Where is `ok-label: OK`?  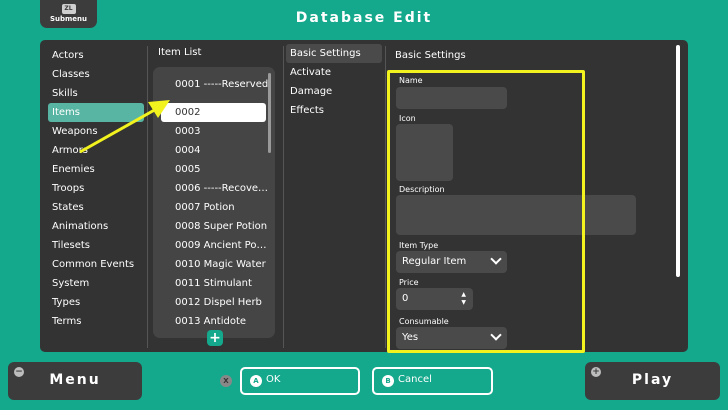 ok-label: OK is located at coordinates (273, 379).